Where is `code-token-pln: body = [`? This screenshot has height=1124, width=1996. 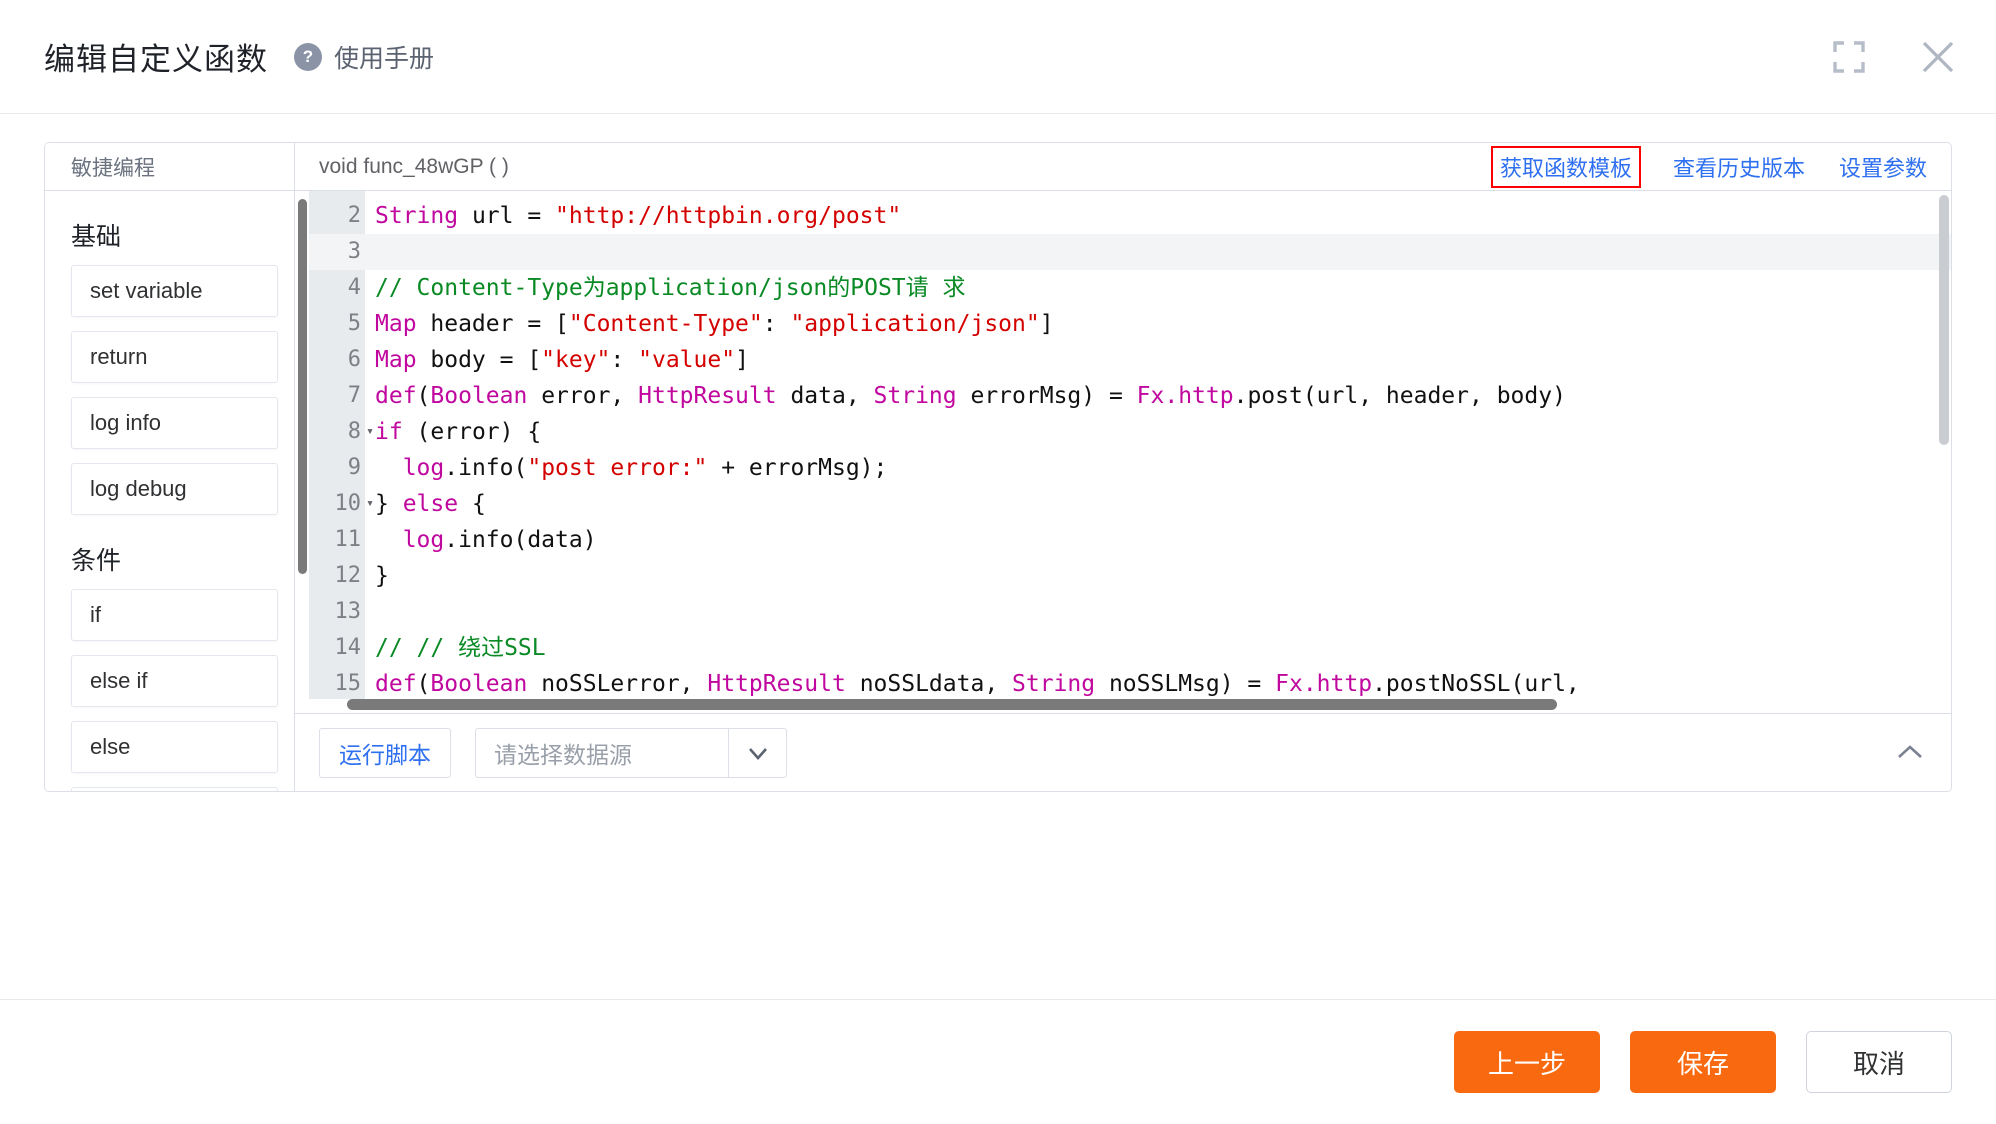
code-token-pln: body = [ is located at coordinates (479, 360).